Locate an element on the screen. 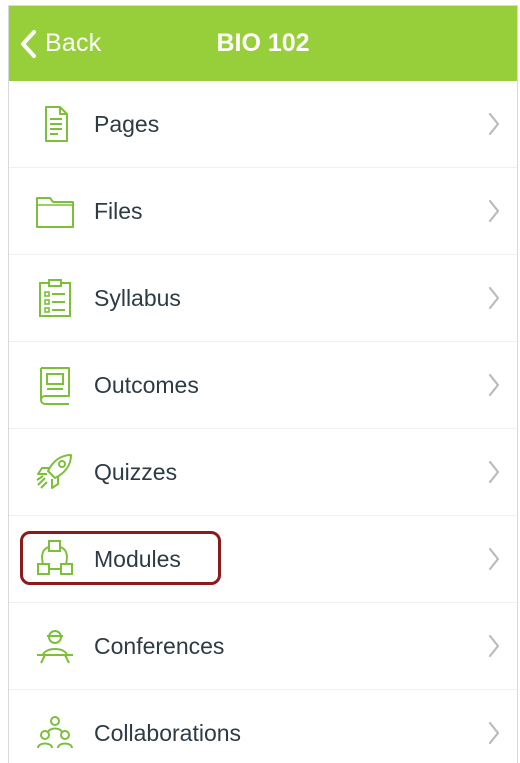 This screenshot has width=520, height=763. menu-item-syllabus: Syllabus is located at coordinates (263, 298).